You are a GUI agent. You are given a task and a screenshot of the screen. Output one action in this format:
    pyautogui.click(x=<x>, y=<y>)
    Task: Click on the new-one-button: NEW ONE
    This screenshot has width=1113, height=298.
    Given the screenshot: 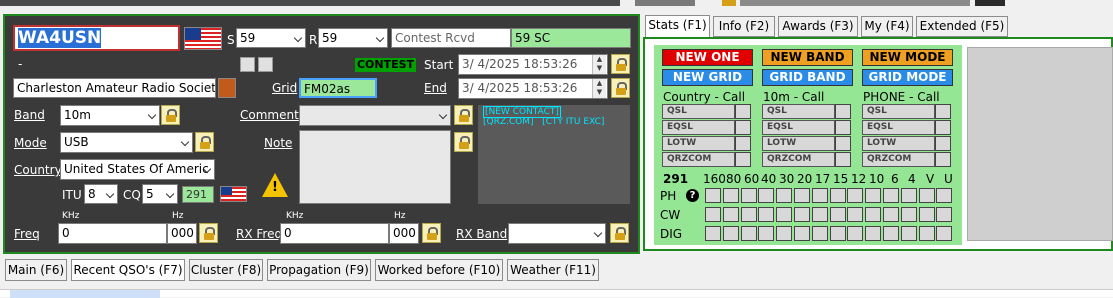 What is the action you would take?
    pyautogui.click(x=707, y=57)
    